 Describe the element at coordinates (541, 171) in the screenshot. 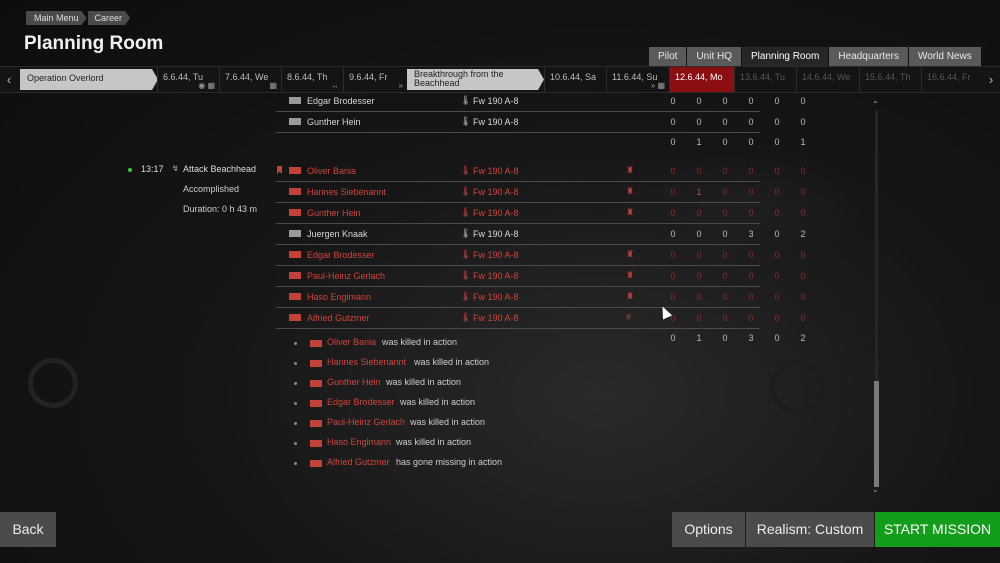

I see `table-row: Oliver Bania 🌡 Fw 190 A-8 ♜ 0 0 0 0 0 0` at that location.